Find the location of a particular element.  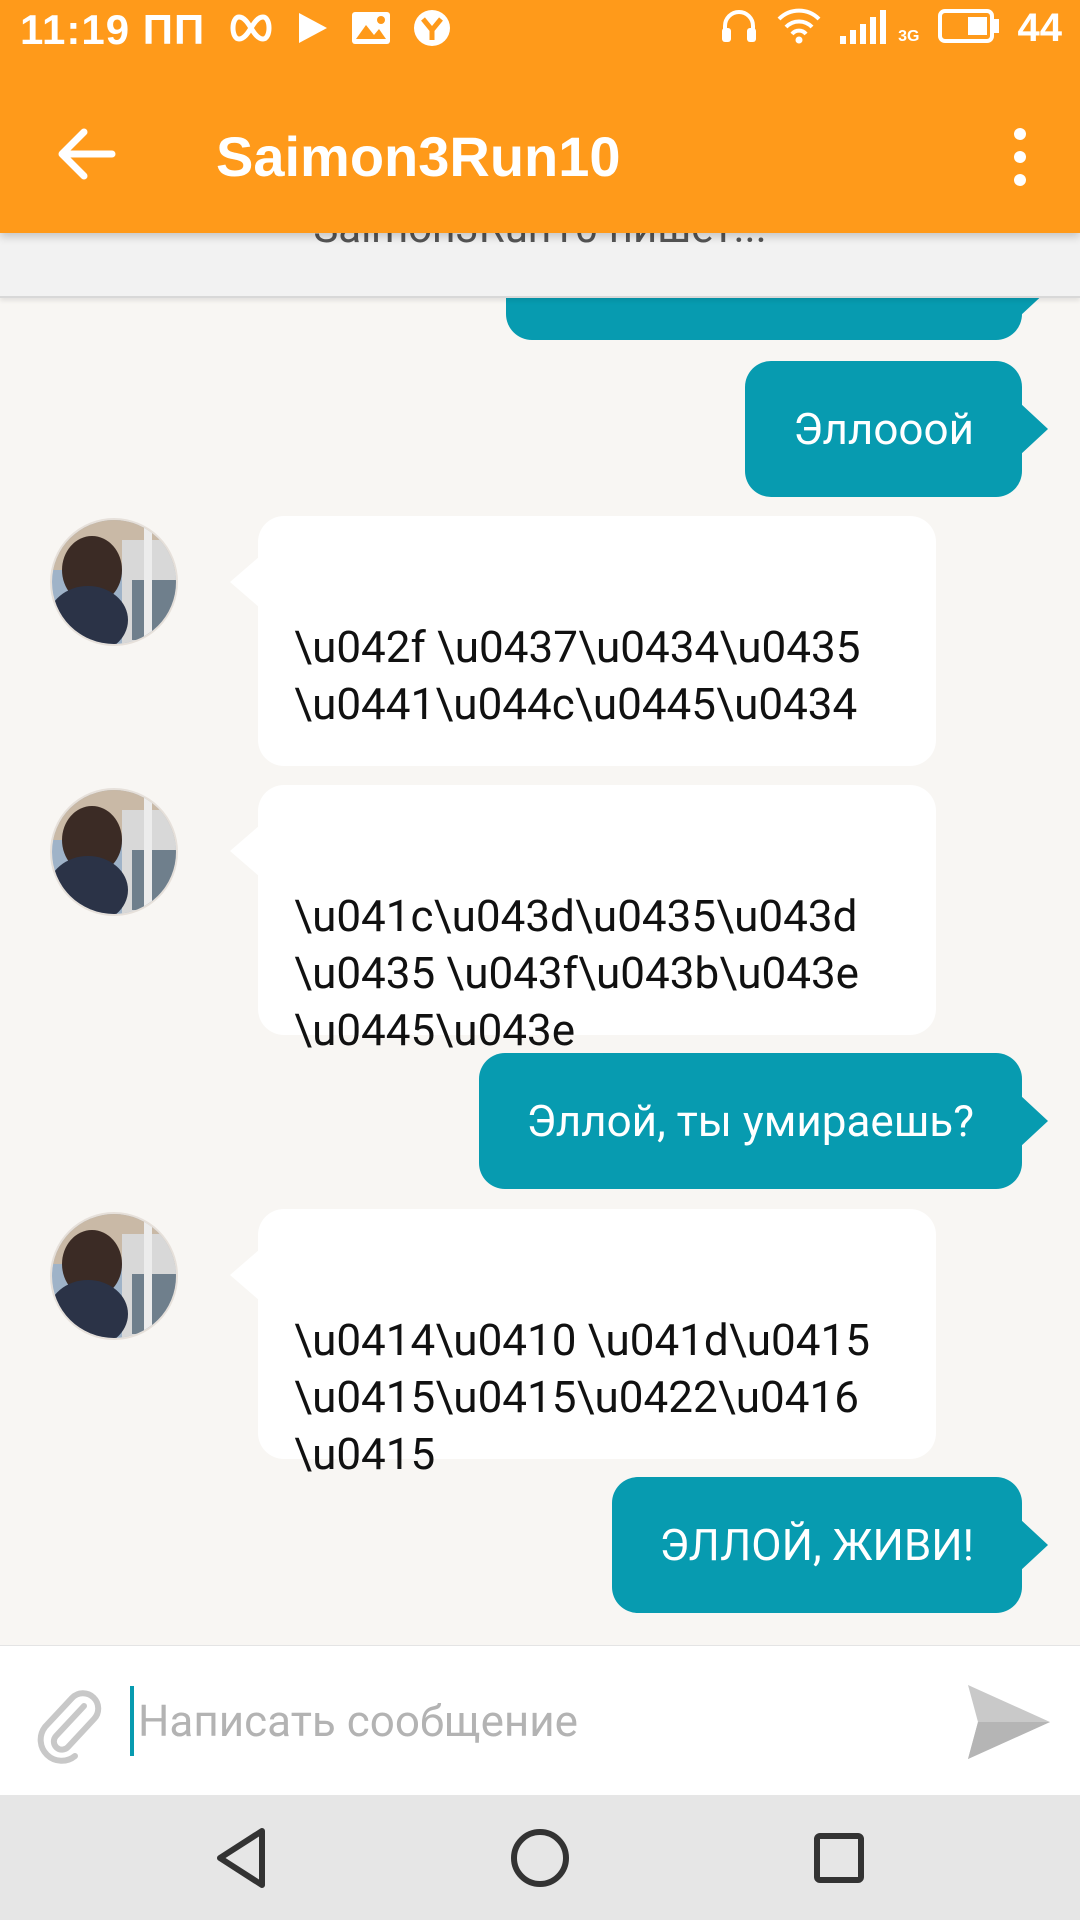

arrow-back-icon is located at coordinates (87, 154).